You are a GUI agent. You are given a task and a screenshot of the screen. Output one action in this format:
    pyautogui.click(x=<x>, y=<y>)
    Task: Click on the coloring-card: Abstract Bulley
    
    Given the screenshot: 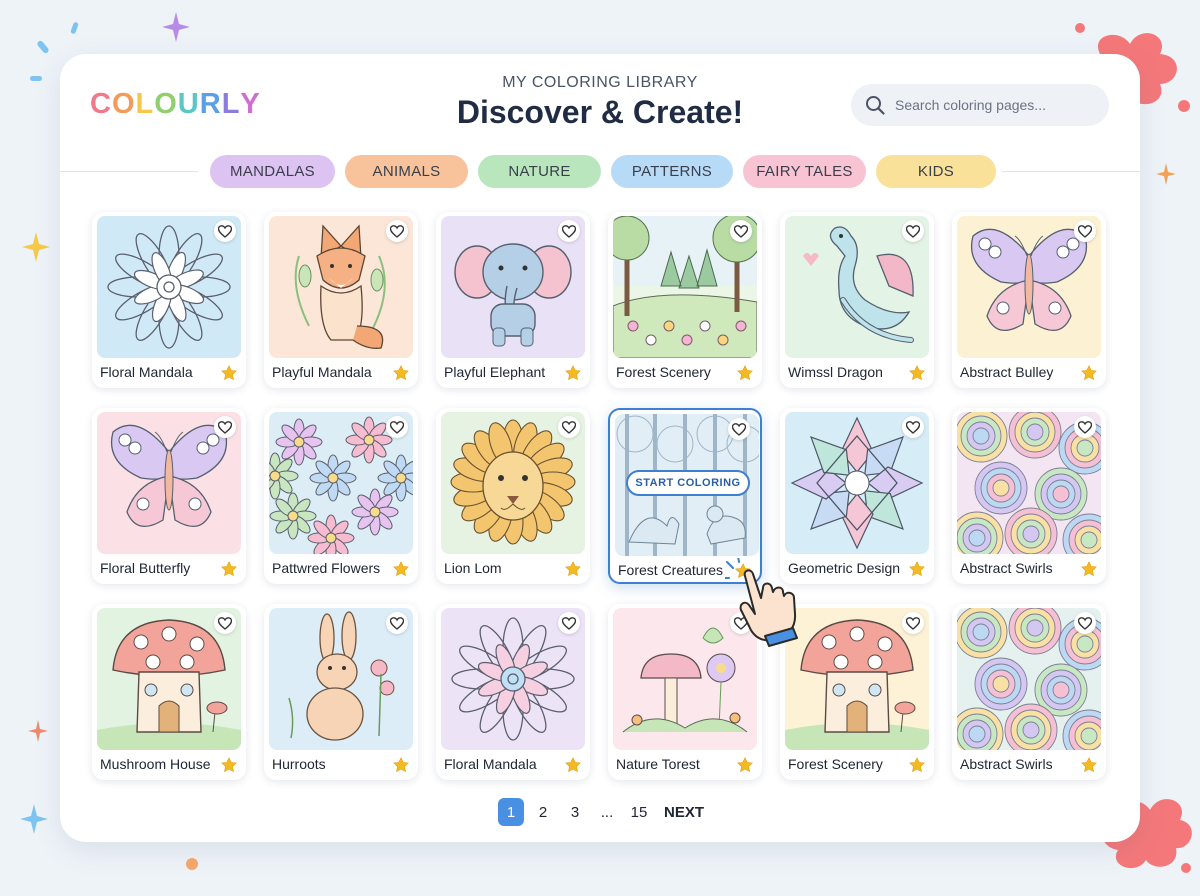 What is the action you would take?
    pyautogui.click(x=1029, y=300)
    